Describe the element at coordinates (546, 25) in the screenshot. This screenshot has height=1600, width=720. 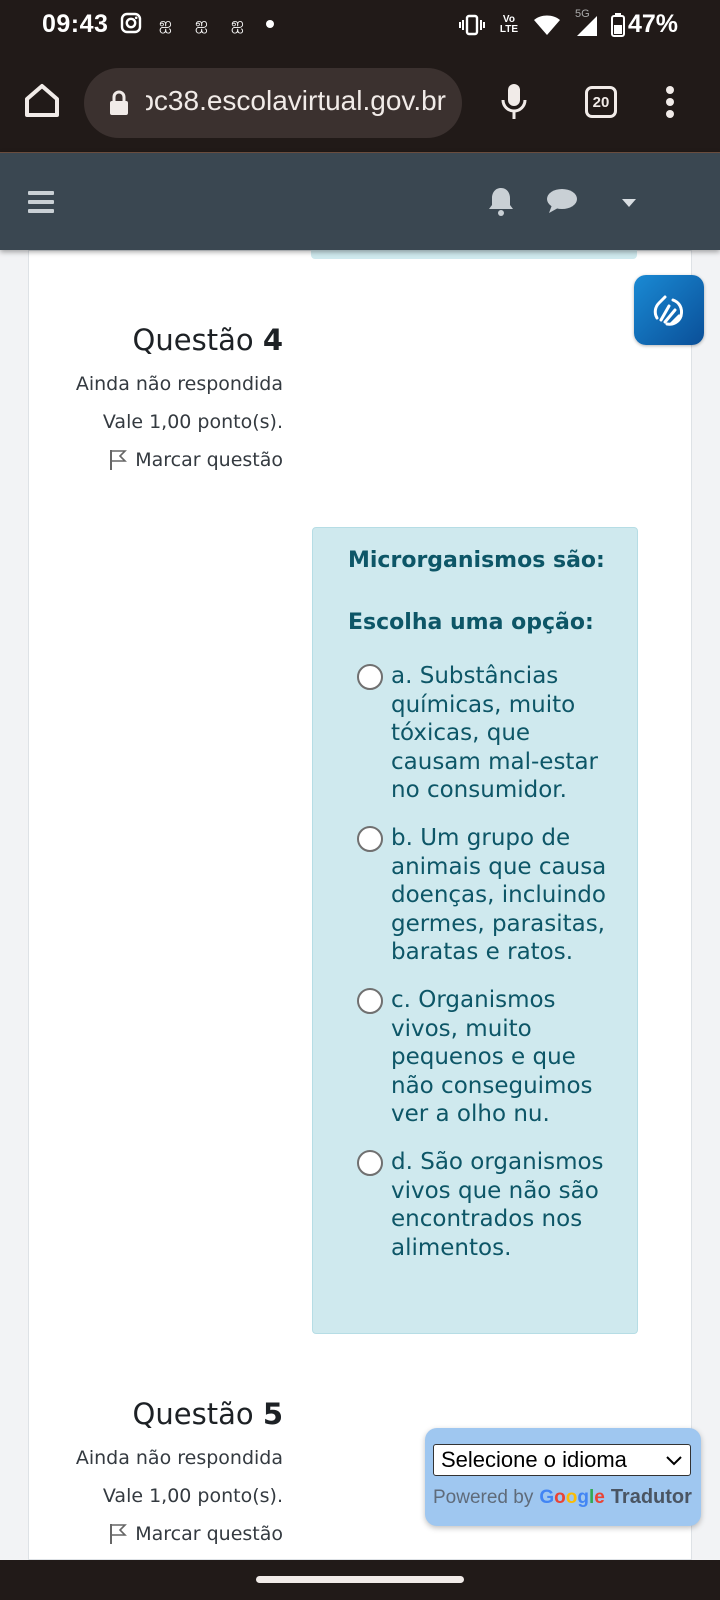
I see `wifi-icon` at that location.